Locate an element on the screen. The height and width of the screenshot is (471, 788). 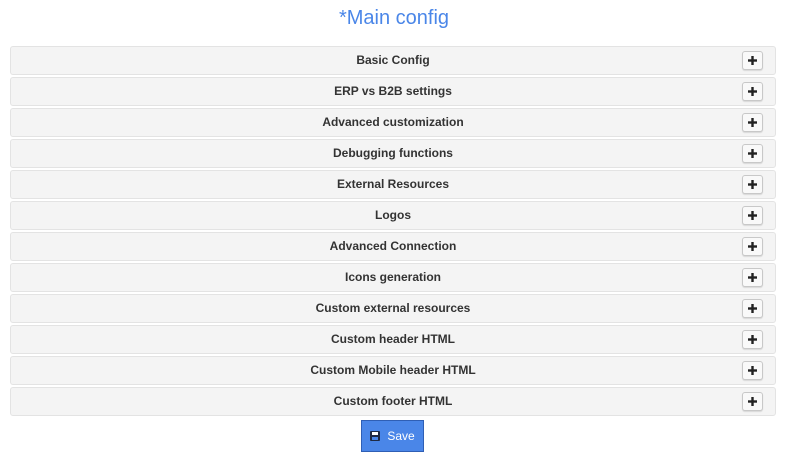
section-label: Custom Mobile header HTML is located at coordinates (393, 370).